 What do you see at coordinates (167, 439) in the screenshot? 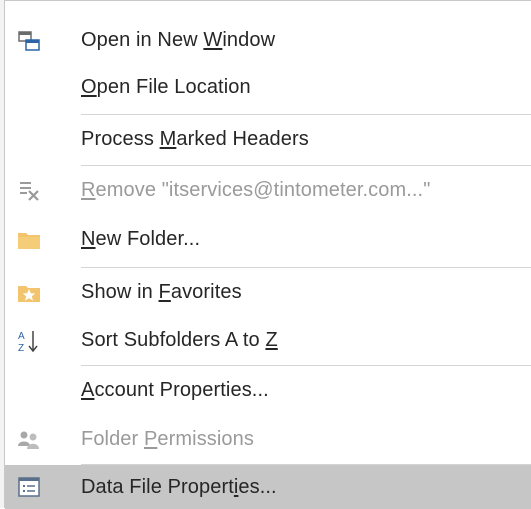
I see `menu-item-label: Folder Permissions` at bounding box center [167, 439].